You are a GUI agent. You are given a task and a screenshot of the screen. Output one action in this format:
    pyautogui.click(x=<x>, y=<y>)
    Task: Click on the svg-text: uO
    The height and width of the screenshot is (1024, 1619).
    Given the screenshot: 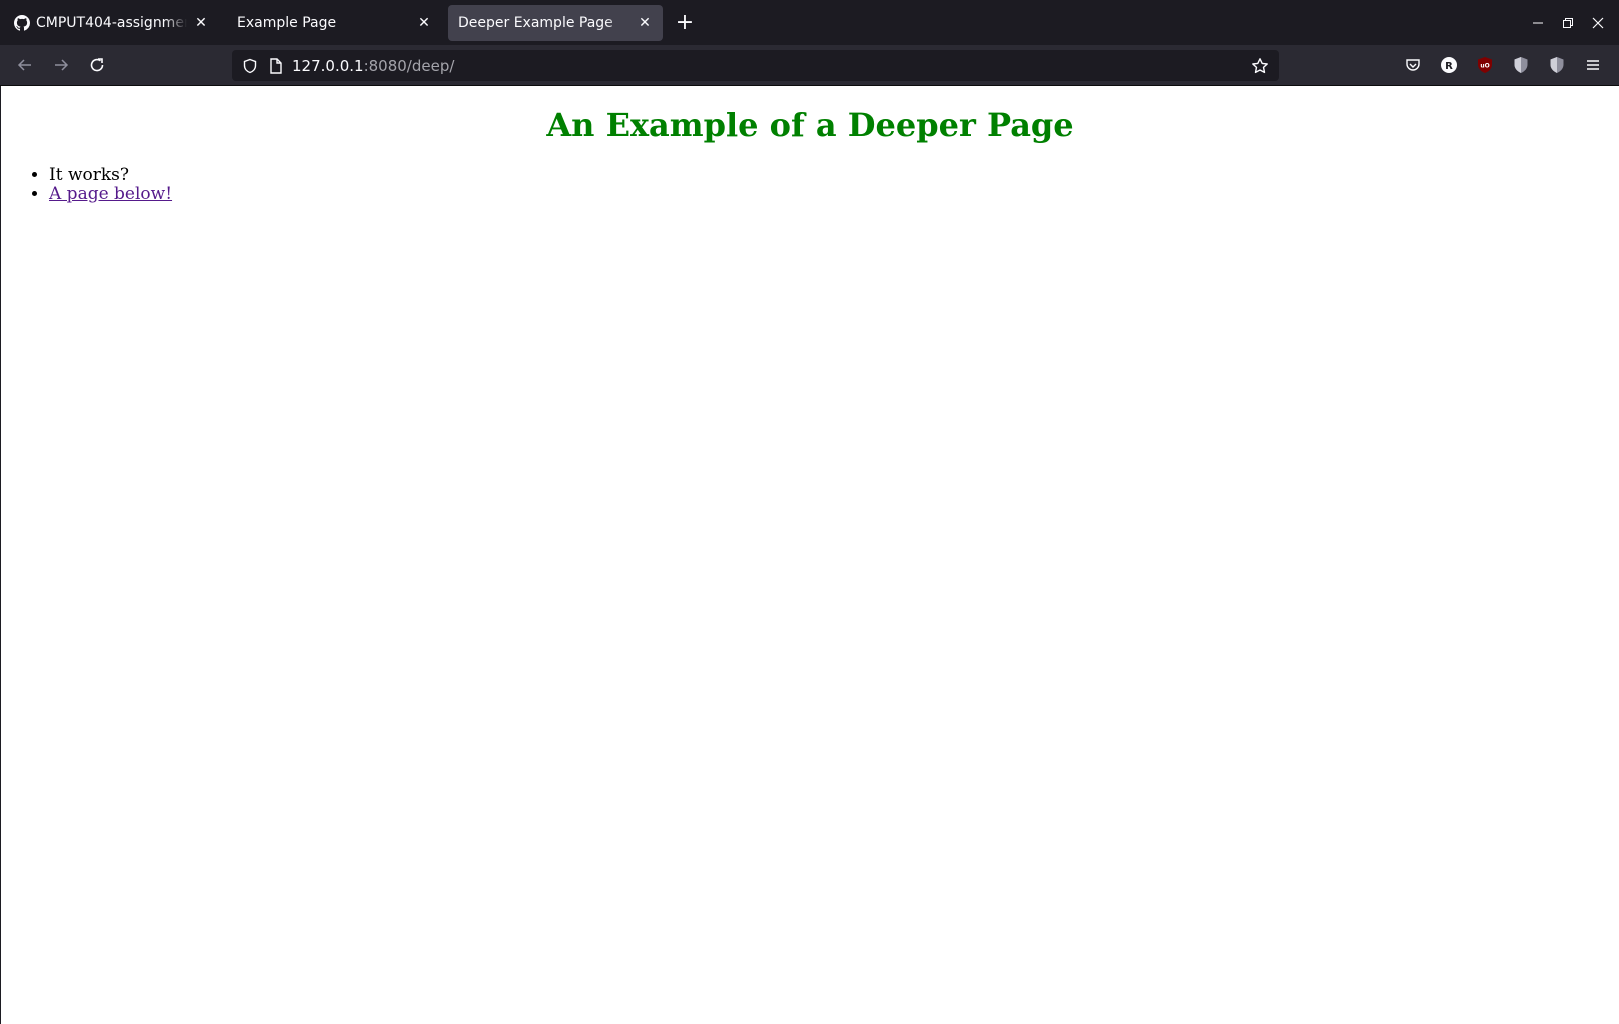 What is the action you would take?
    pyautogui.click(x=1484, y=66)
    